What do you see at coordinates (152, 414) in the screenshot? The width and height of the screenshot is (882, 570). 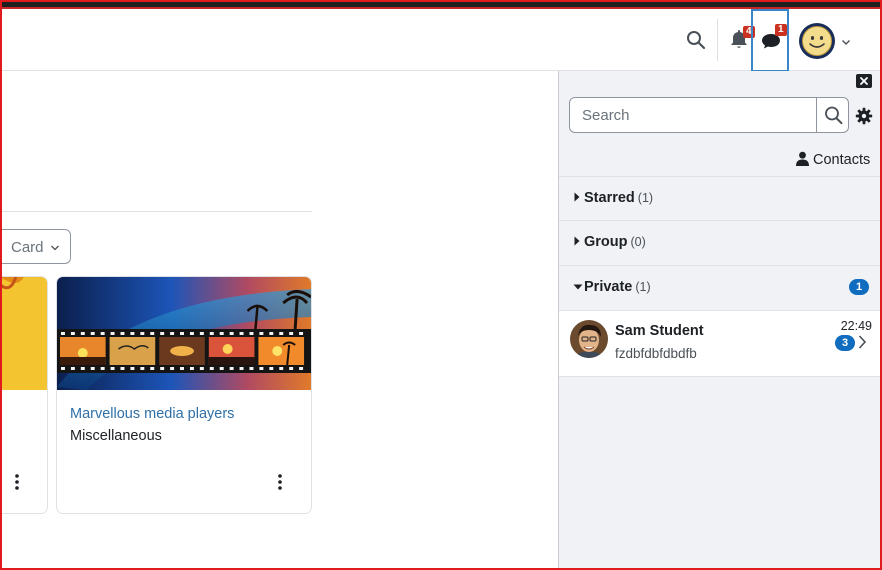 I see `course-title-link: Marvellous media players` at bounding box center [152, 414].